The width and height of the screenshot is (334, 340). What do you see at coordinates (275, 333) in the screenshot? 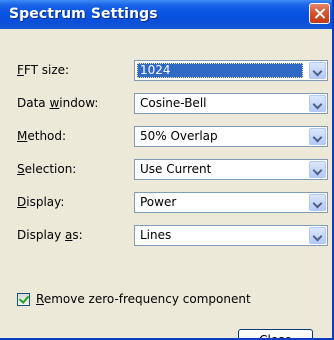
I see `close-button: Close` at bounding box center [275, 333].